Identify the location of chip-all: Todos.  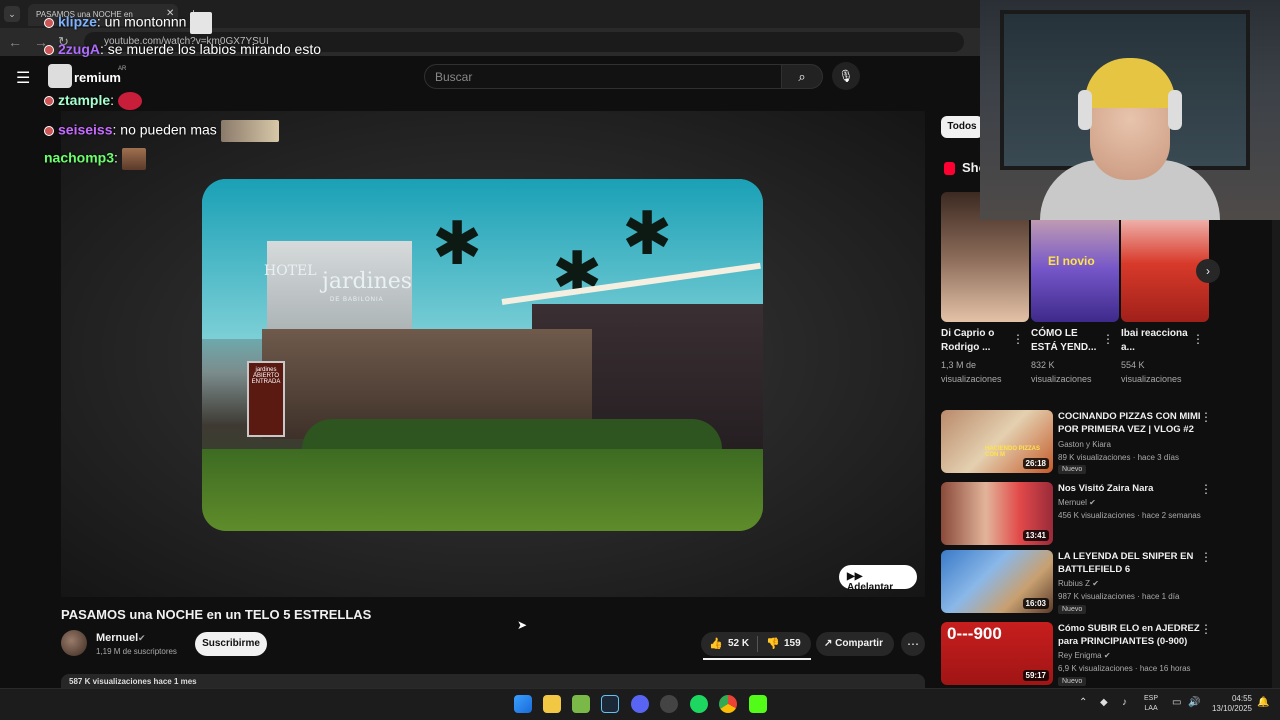
(962, 127).